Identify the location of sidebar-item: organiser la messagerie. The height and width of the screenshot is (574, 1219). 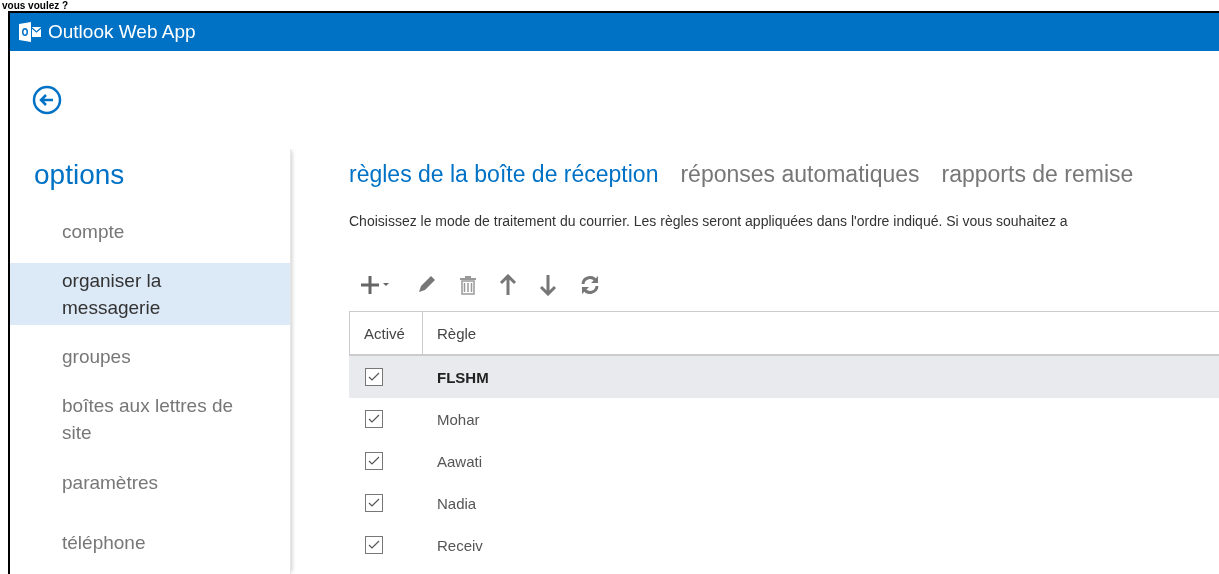
(150, 294).